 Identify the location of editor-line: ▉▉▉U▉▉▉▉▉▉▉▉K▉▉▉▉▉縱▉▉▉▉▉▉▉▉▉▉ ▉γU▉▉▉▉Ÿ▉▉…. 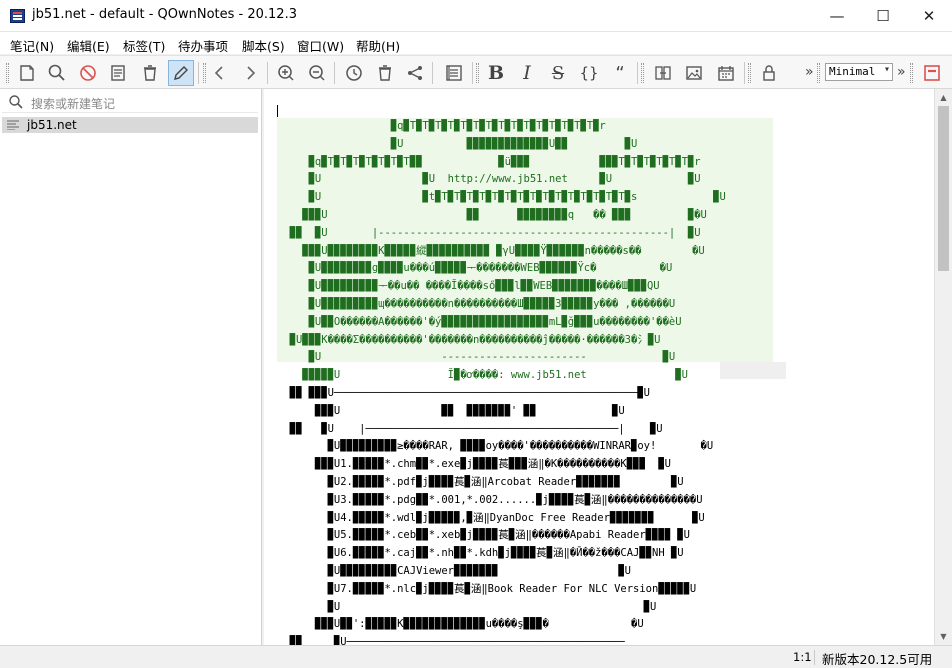
(490, 252).